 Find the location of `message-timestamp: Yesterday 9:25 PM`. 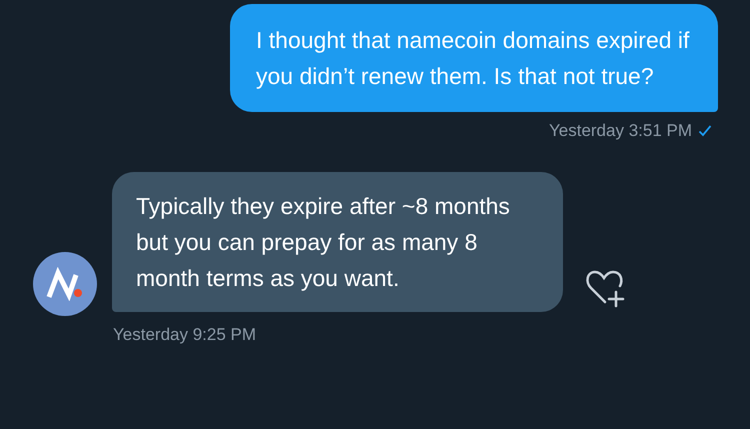

message-timestamp: Yesterday 9:25 PM is located at coordinates (185, 335).